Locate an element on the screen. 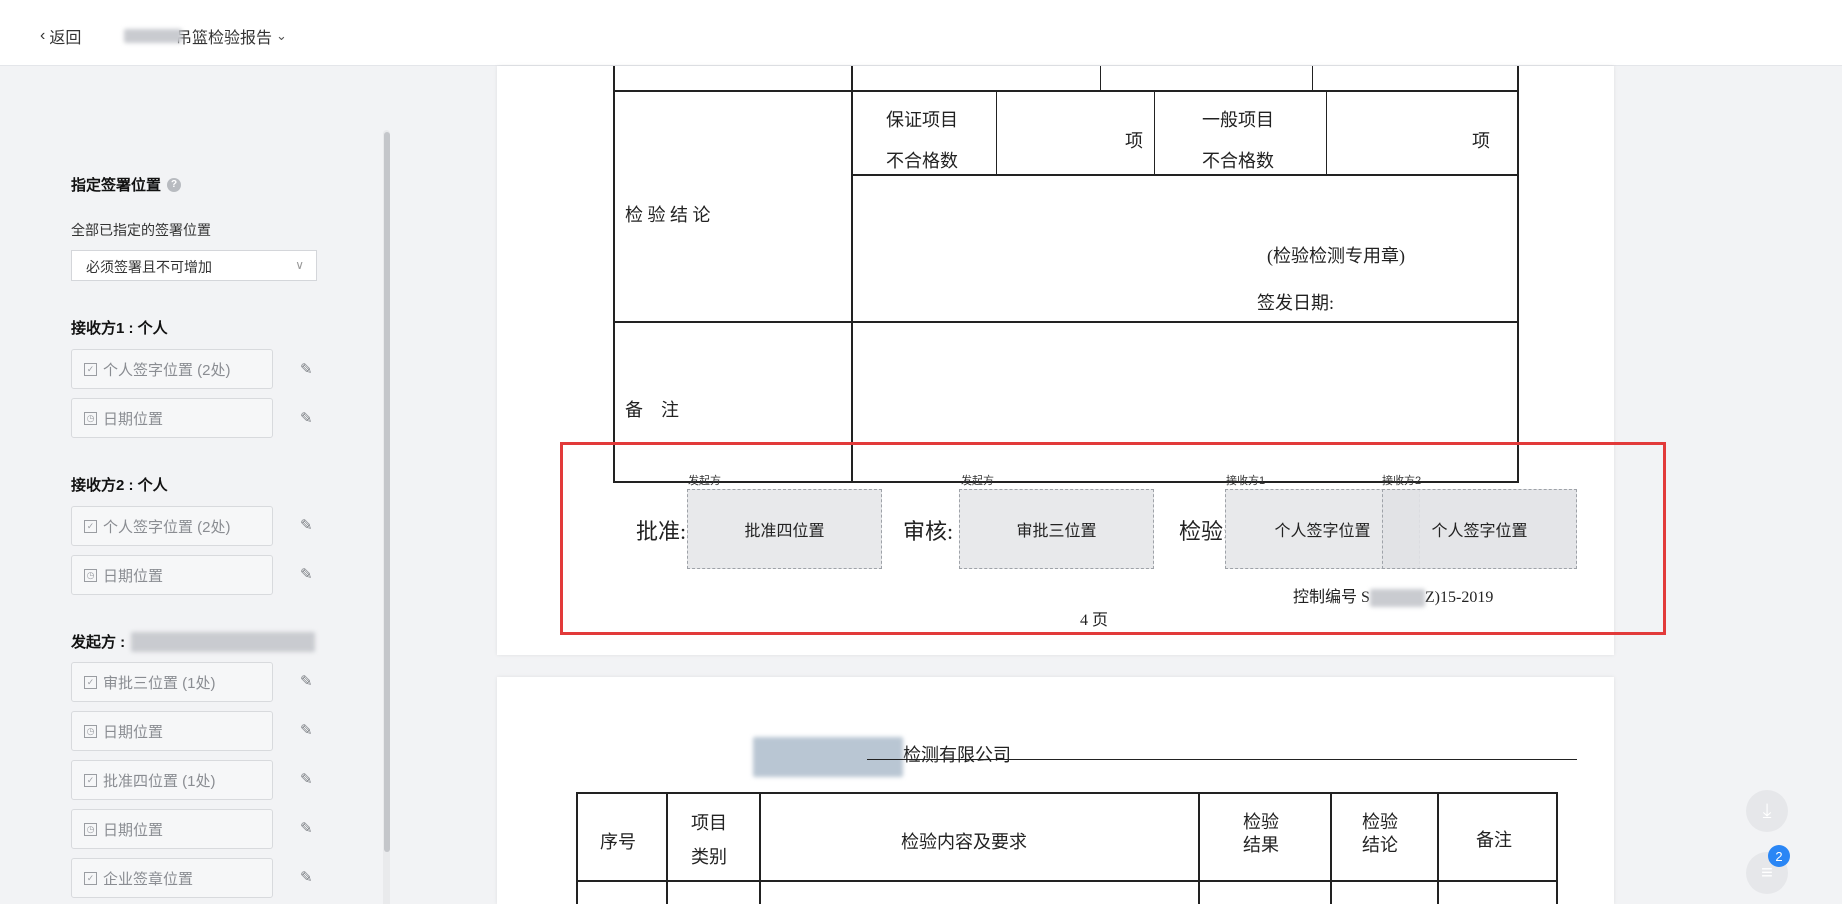 The image size is (1842, 904). general-label-2: 不合格数 is located at coordinates (1238, 161).